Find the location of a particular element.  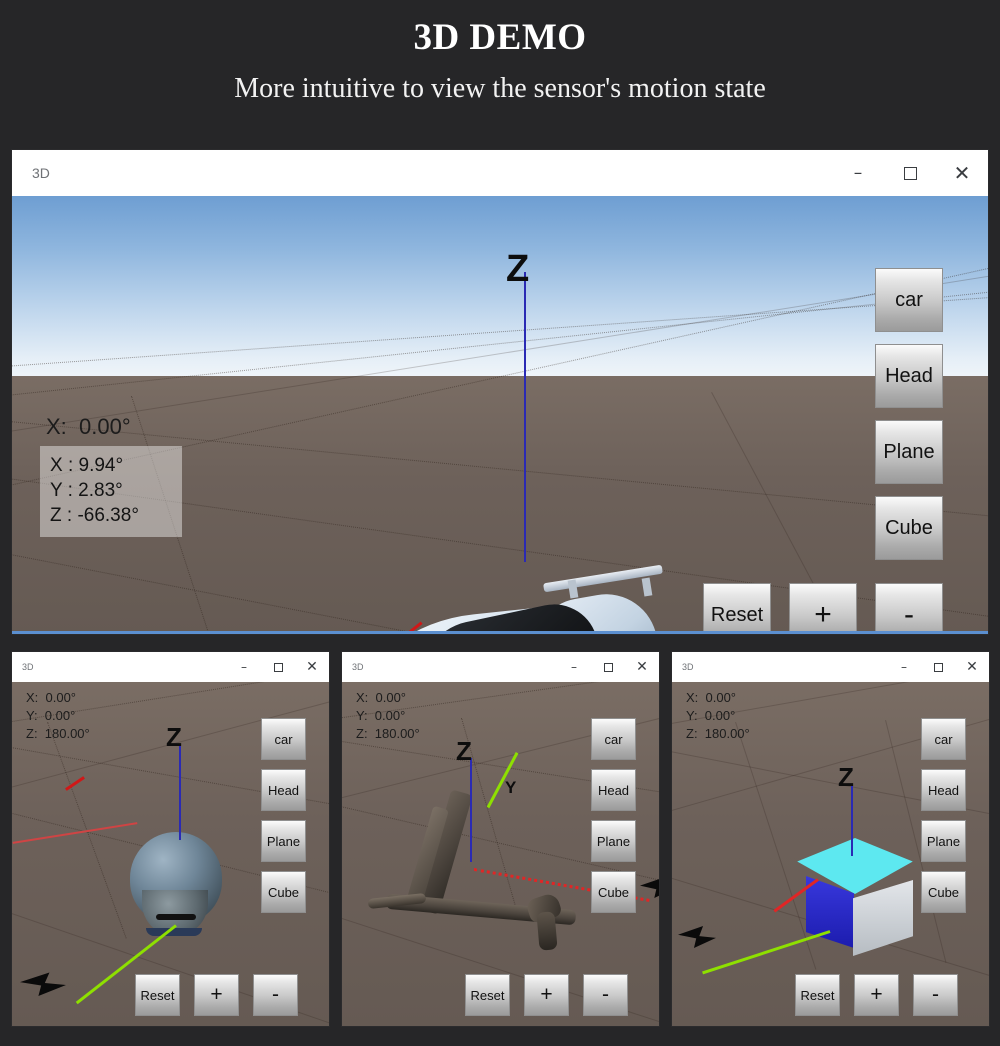

page-title: 3D DEMO is located at coordinates (500, 37).